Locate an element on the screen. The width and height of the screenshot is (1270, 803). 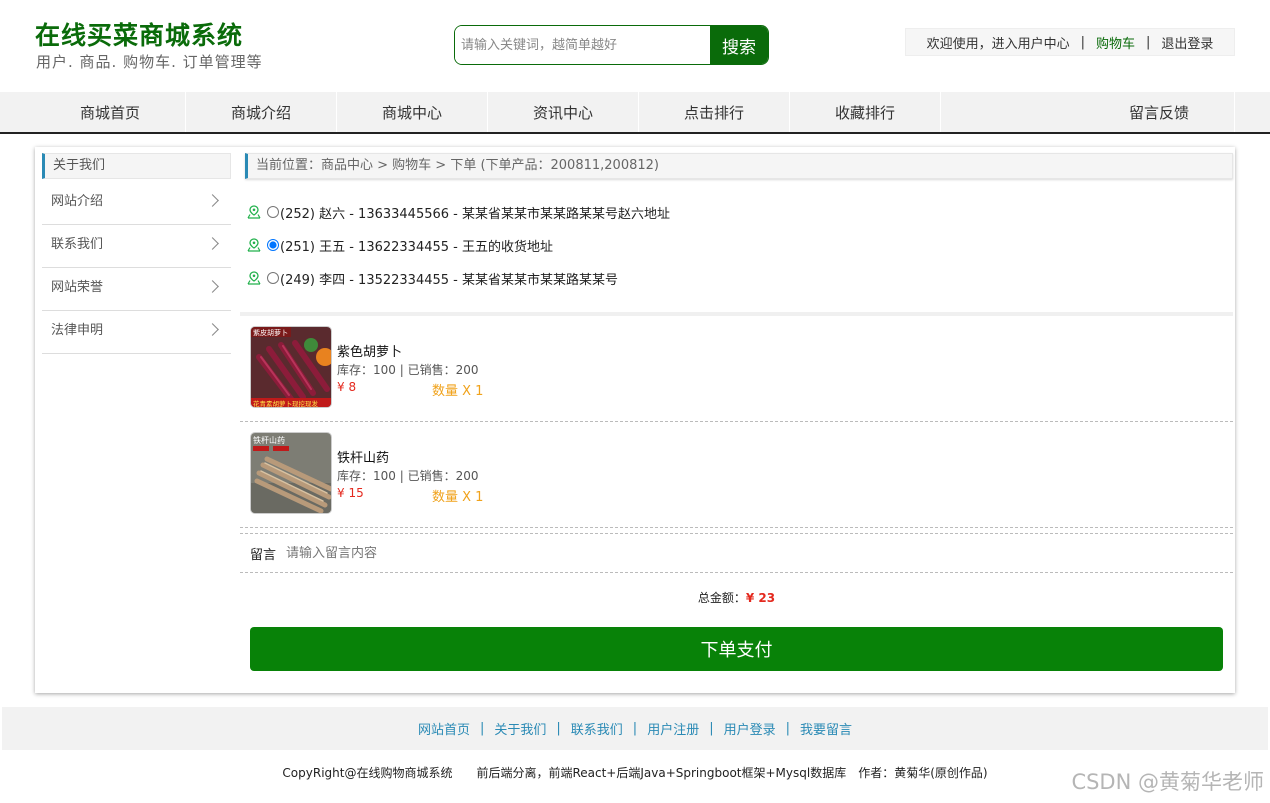
main-nav: 商城首页 商城介绍 商城中心 资讯中心 点击排行 收藏排行 留言反馈 is located at coordinates (635, 113).